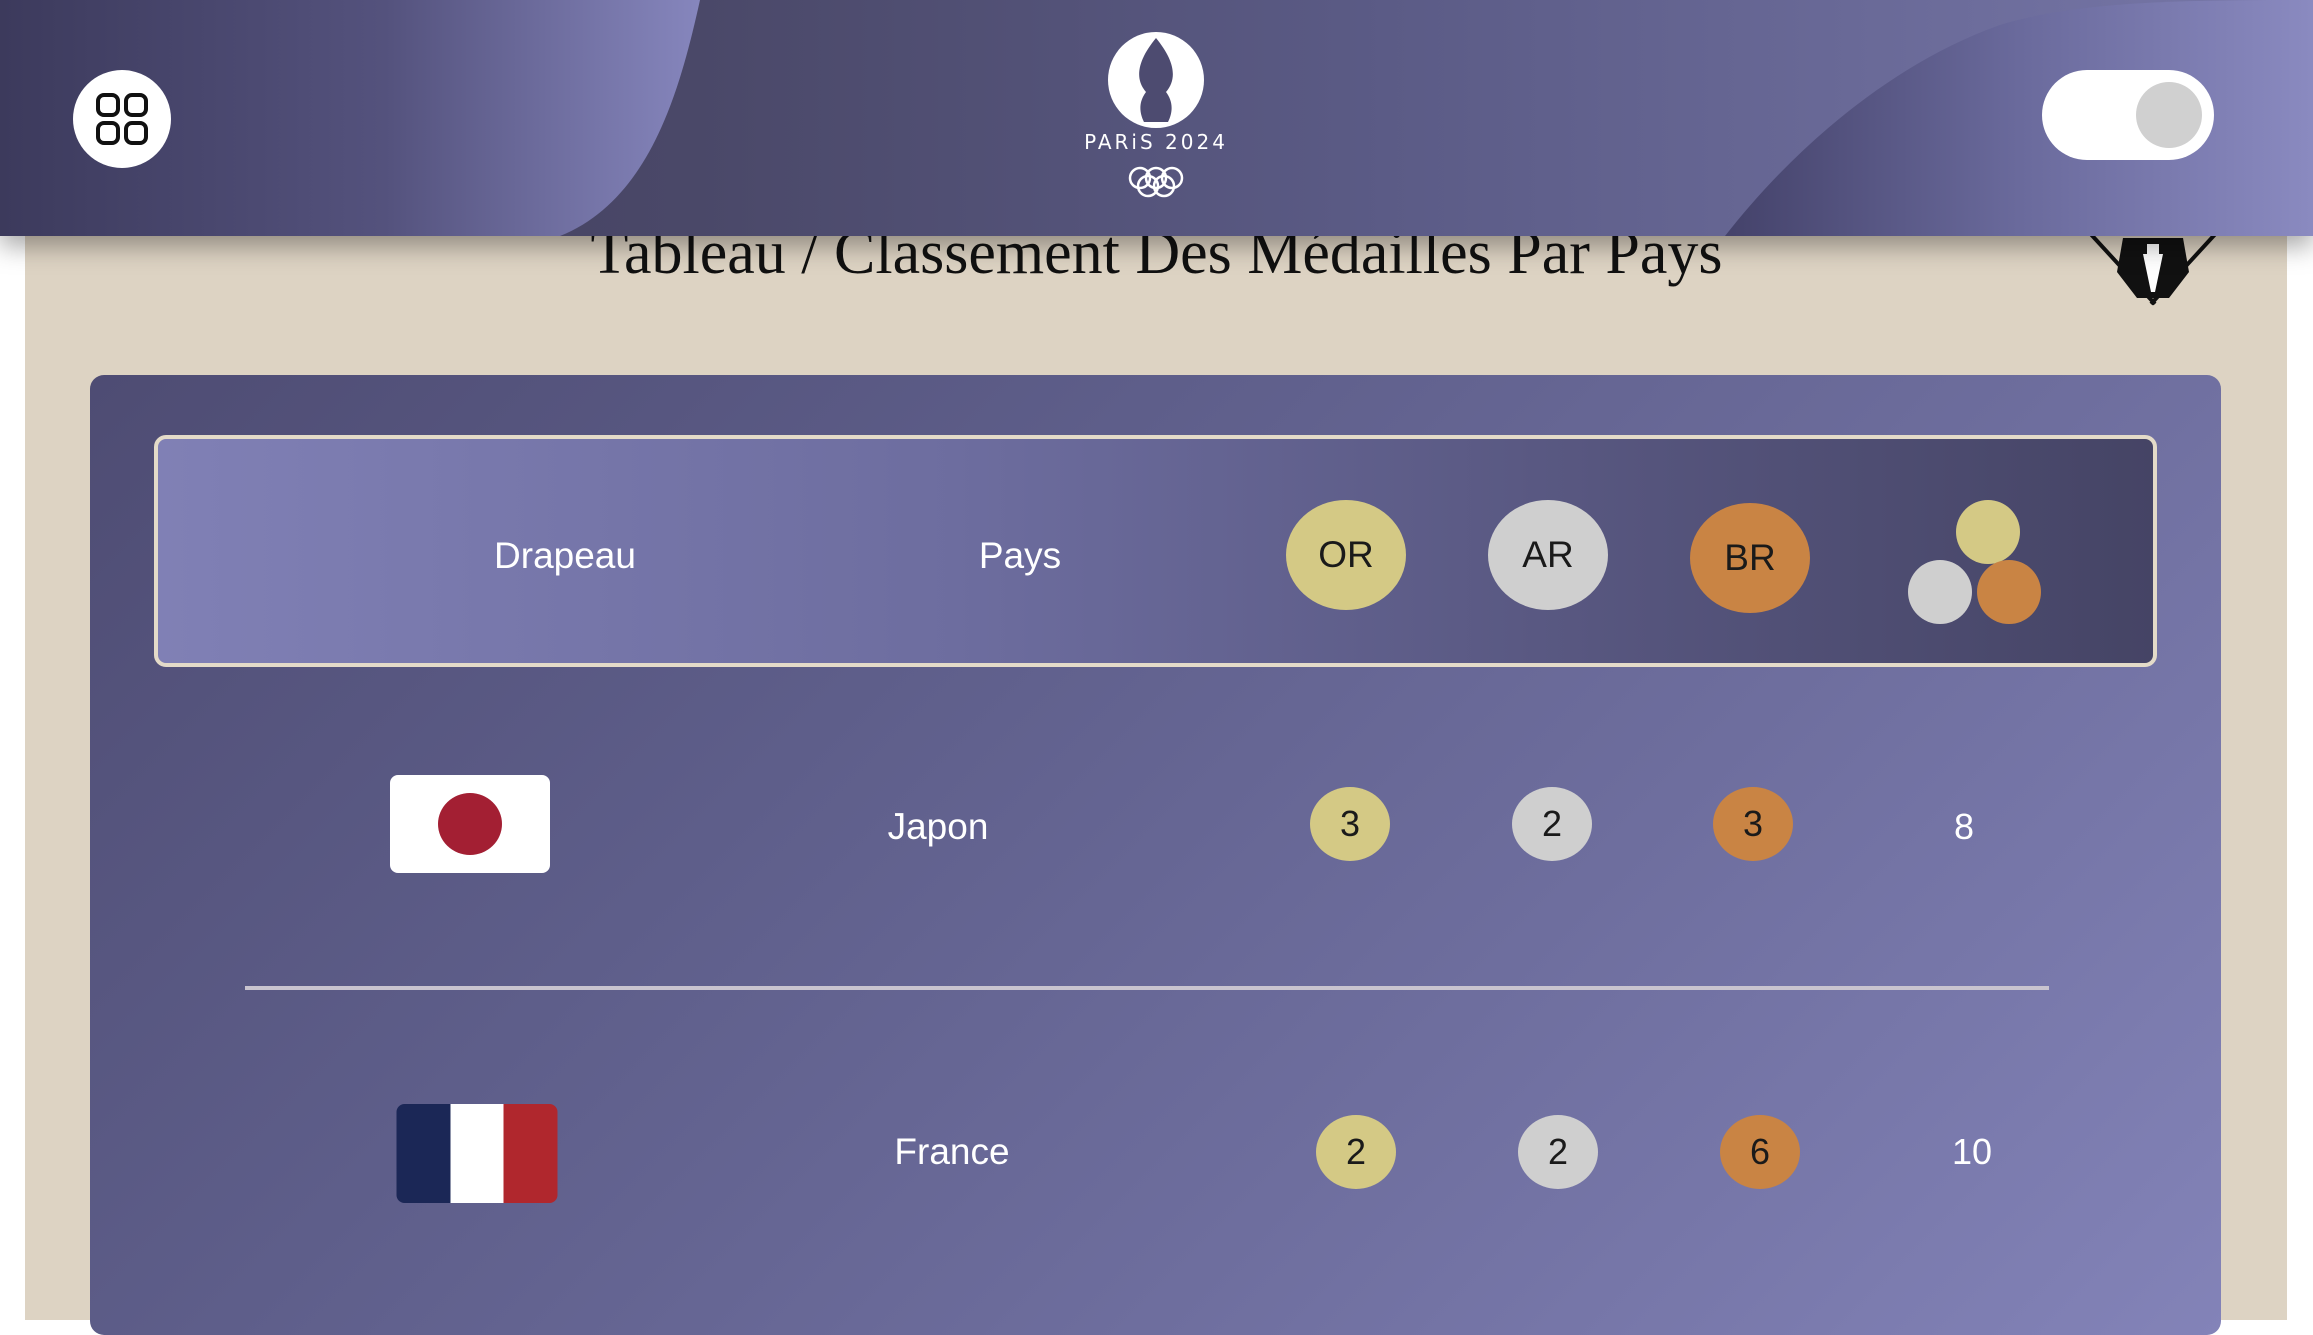  I want to click on bronze-count: 3, so click(1753, 824).